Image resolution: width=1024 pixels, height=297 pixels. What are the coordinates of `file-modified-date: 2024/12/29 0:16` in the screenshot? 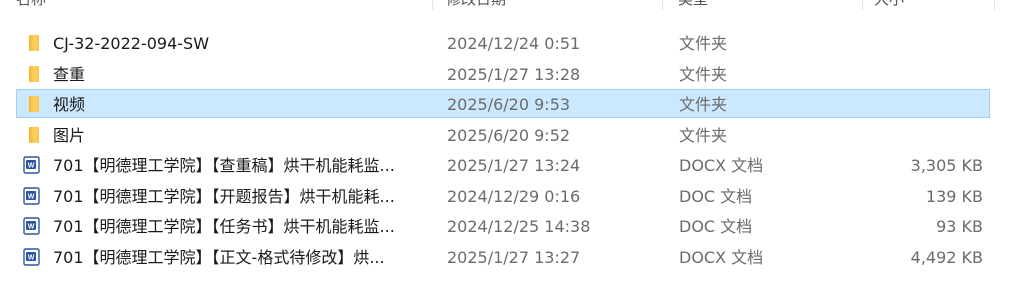 It's located at (514, 196).